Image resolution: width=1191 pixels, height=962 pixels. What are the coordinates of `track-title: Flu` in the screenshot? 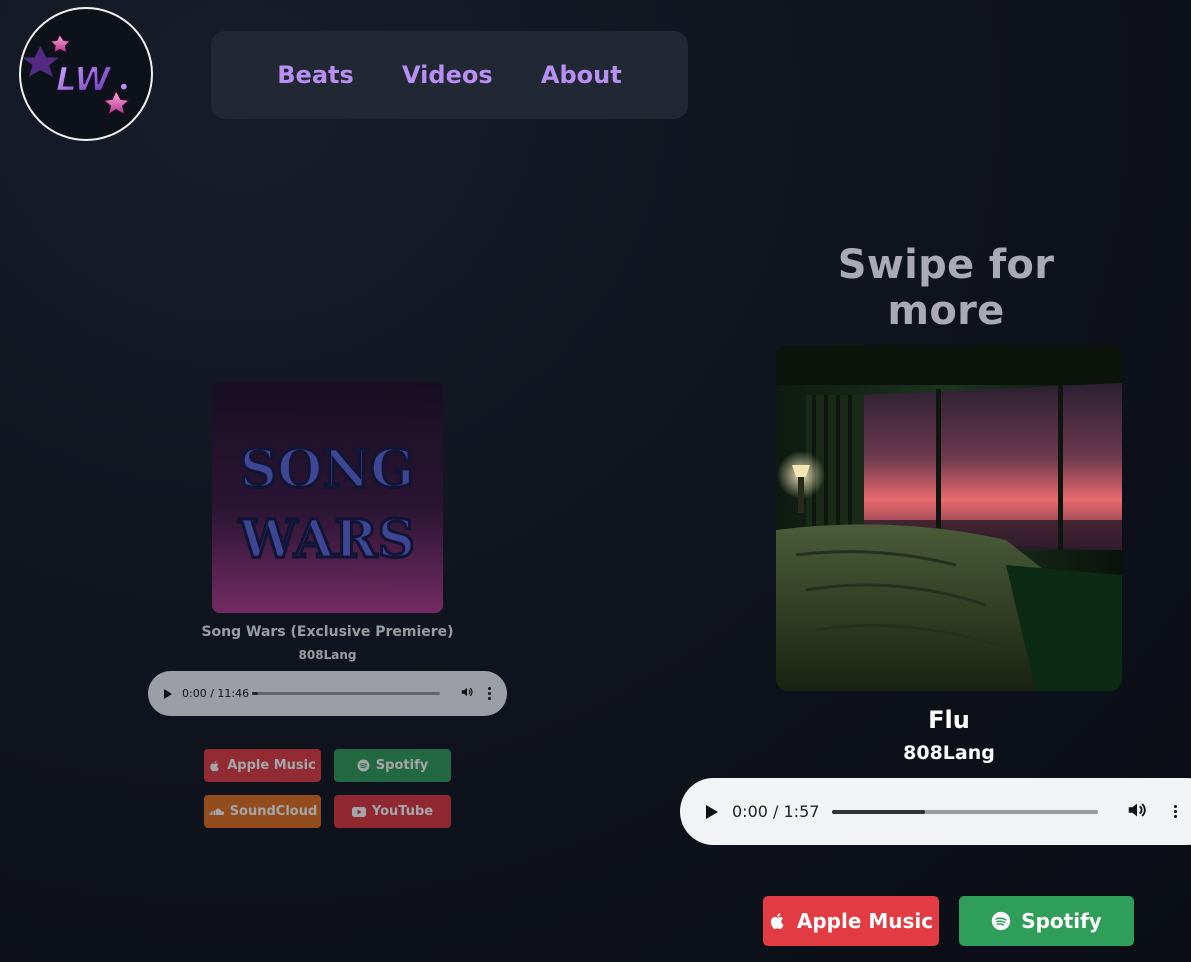 It's located at (949, 720).